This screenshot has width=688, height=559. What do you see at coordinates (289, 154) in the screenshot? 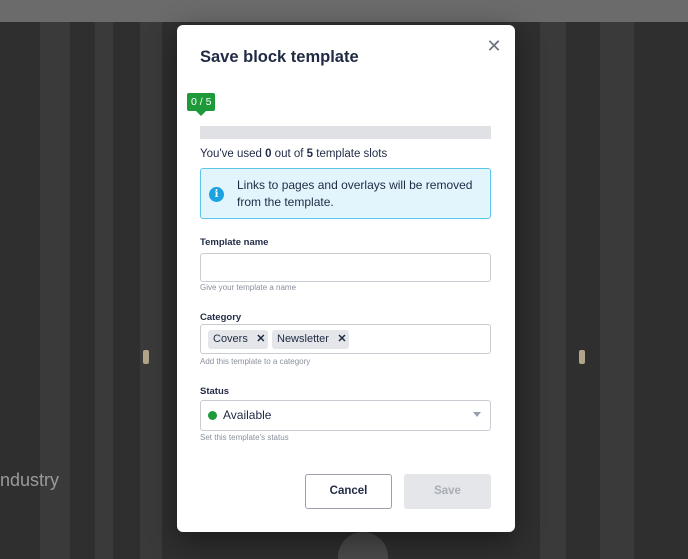
I see `usage-text-middle: out of` at bounding box center [289, 154].